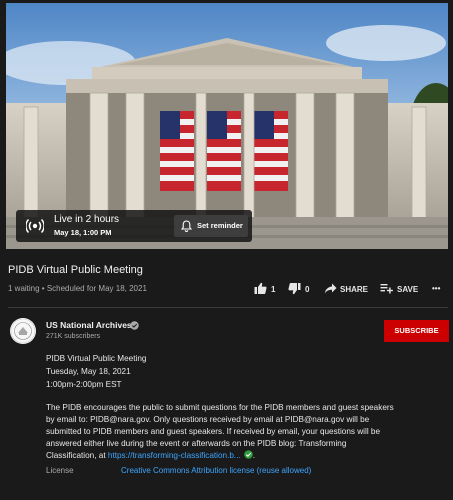 The height and width of the screenshot is (500, 453). What do you see at coordinates (303, 289) in the screenshot?
I see `dislike-button: 0` at bounding box center [303, 289].